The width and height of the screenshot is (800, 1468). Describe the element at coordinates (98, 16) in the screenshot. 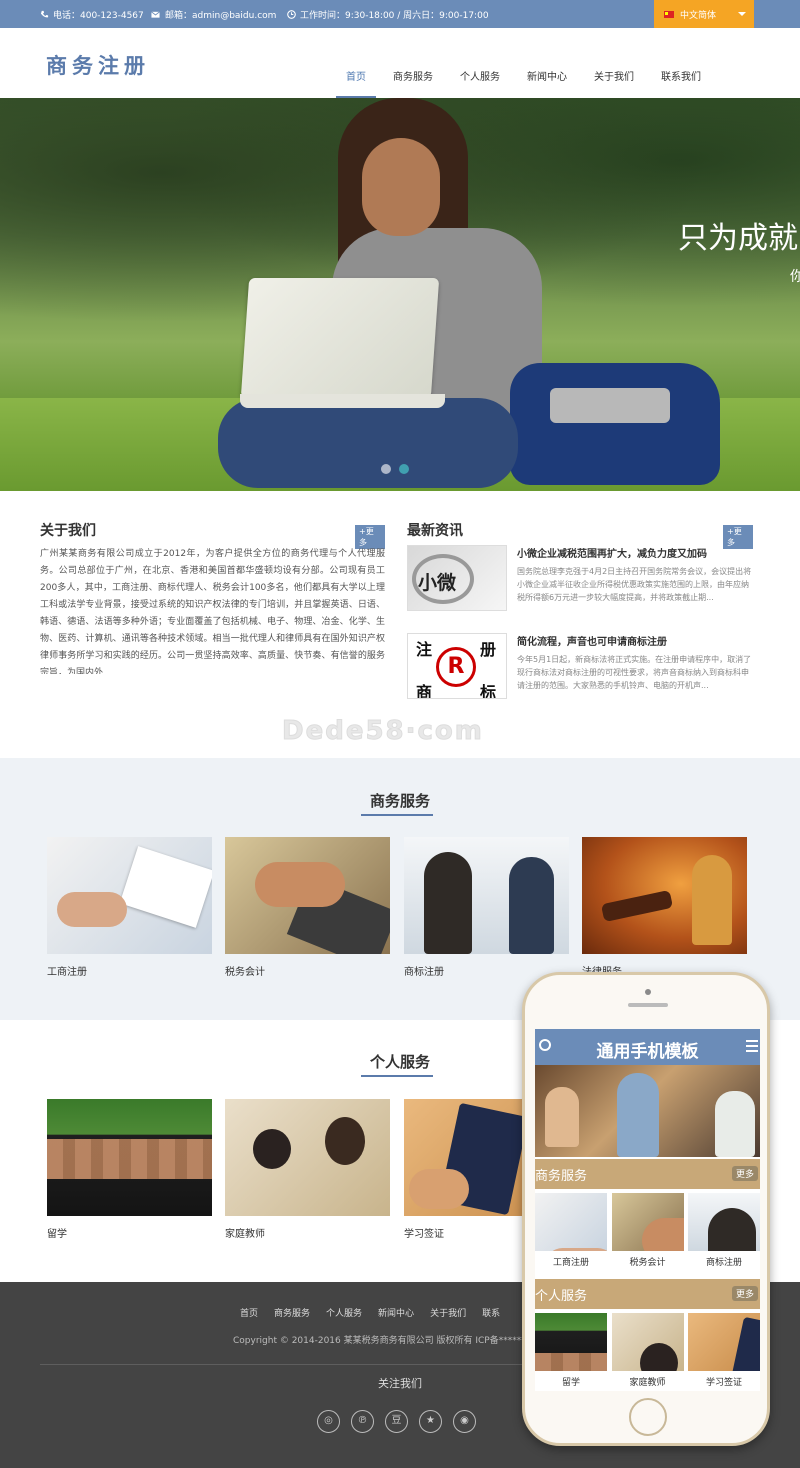

I see `phone-text: 电话：400-123-4567` at that location.